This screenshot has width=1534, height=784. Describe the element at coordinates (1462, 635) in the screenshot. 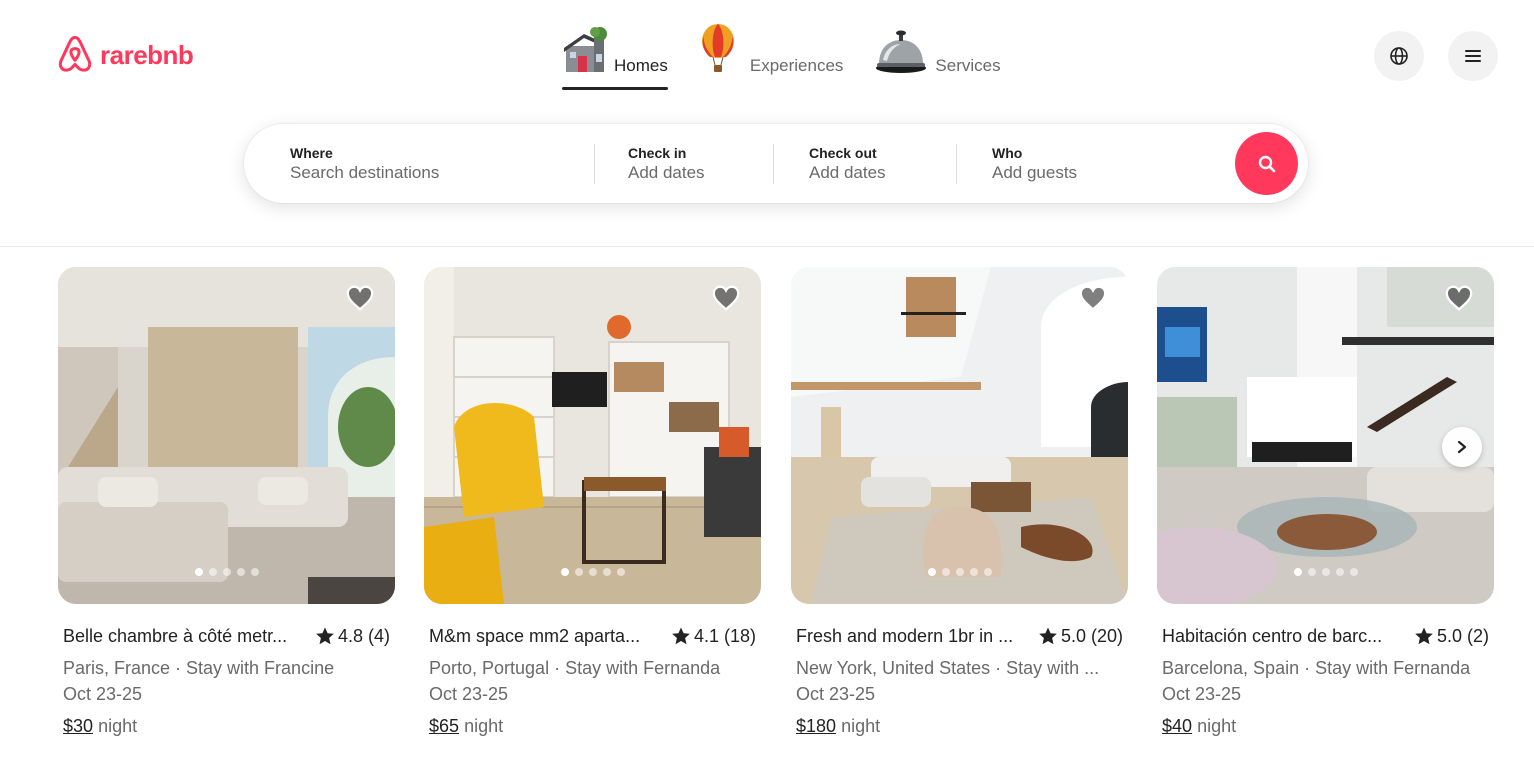

I see `listing-rating-value: 5.0 (2)` at that location.